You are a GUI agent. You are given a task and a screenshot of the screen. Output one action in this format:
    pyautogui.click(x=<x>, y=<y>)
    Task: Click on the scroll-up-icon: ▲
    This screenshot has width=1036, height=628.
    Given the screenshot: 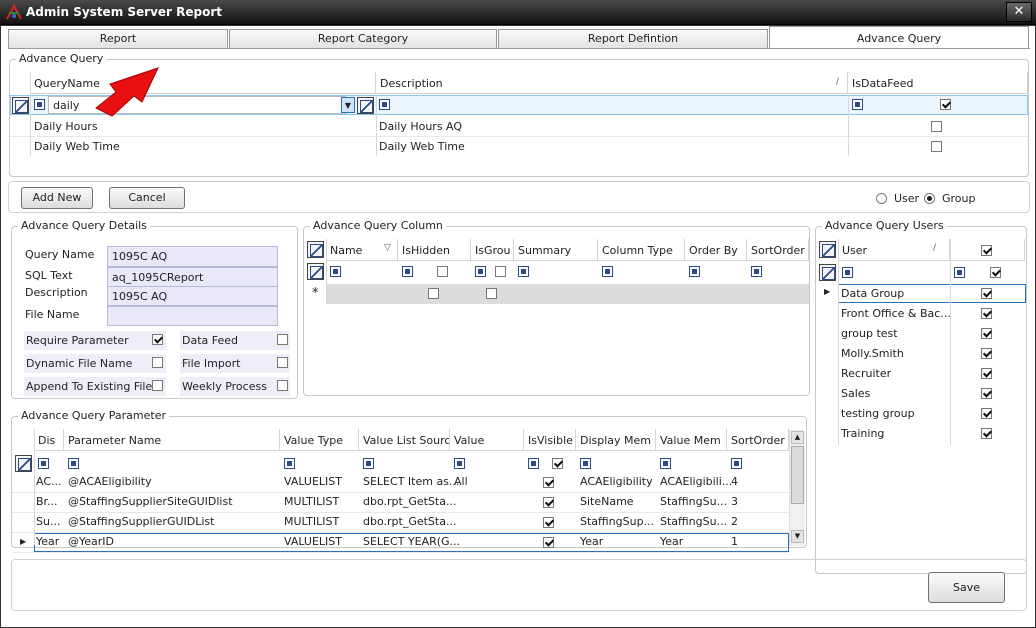 What is the action you would take?
    pyautogui.click(x=797, y=437)
    